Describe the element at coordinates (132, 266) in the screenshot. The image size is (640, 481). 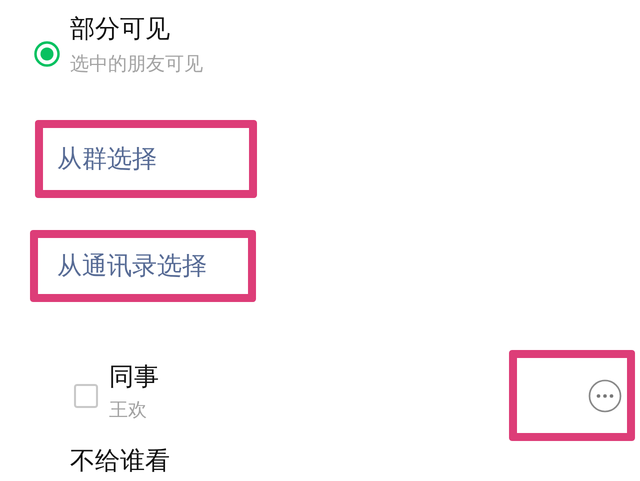
I see `link: 从通讯录选择` at that location.